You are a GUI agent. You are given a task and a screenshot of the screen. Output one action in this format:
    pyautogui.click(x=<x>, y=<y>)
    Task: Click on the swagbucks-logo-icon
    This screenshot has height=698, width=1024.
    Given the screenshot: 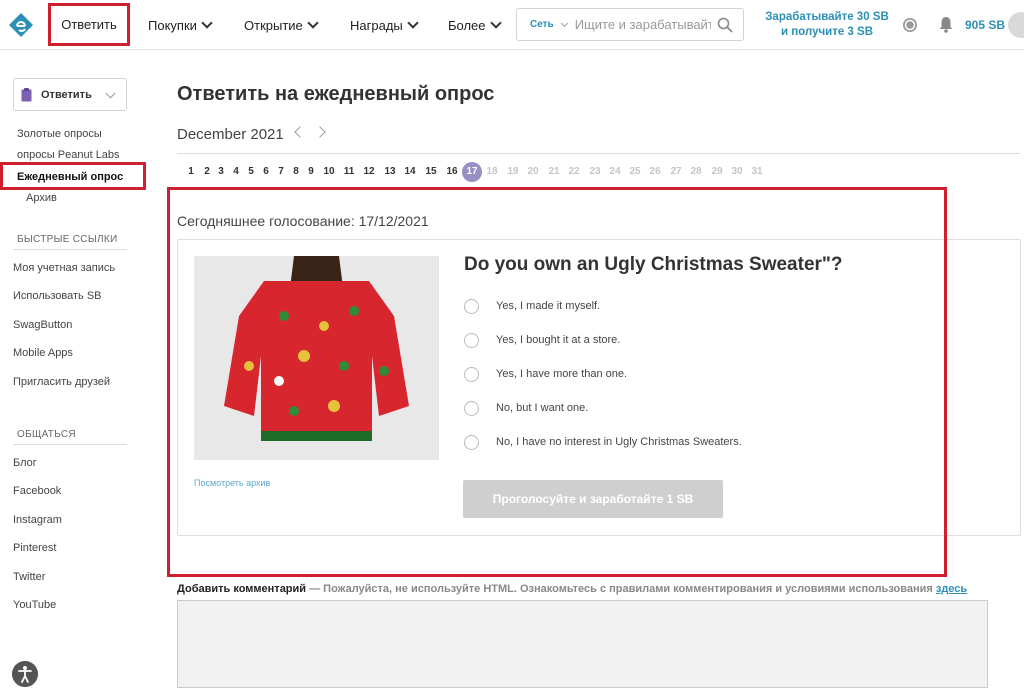 What is the action you would take?
    pyautogui.click(x=21, y=25)
    